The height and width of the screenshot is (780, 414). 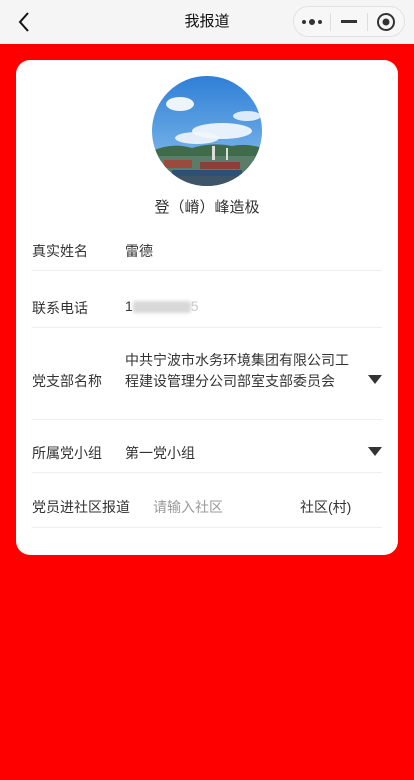 I want to click on avatar, so click(x=207, y=131).